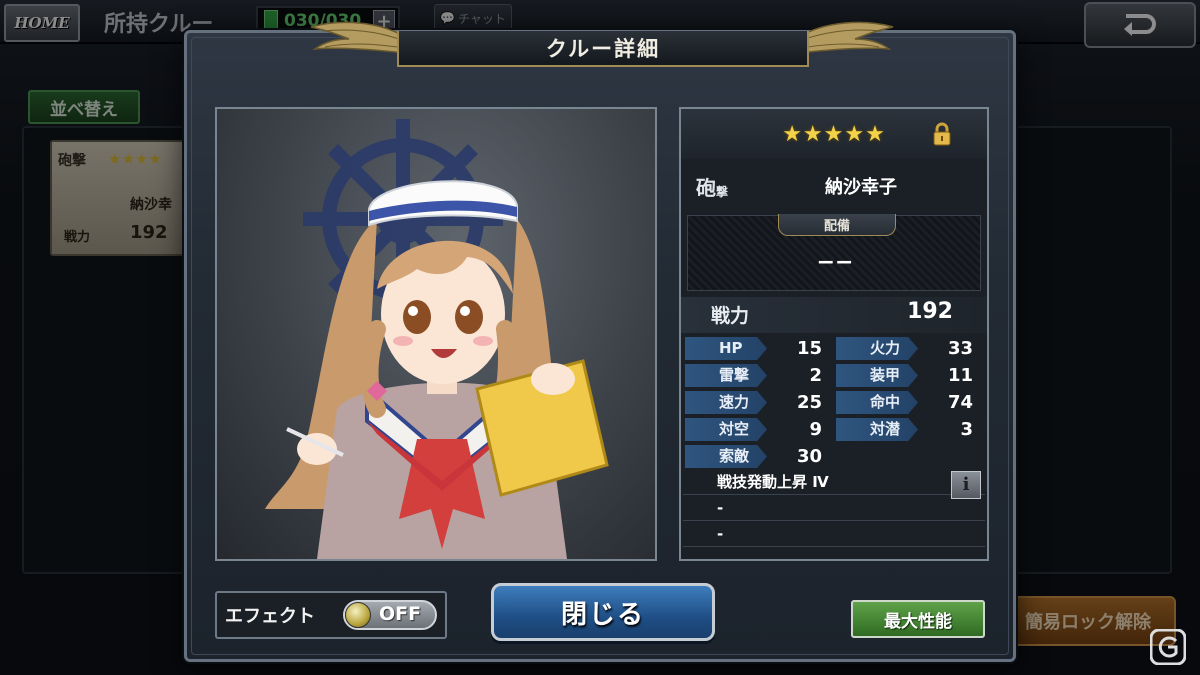 This screenshot has width=1200, height=675. What do you see at coordinates (1168, 647) in the screenshot?
I see `watermark-logo-icon` at bounding box center [1168, 647].